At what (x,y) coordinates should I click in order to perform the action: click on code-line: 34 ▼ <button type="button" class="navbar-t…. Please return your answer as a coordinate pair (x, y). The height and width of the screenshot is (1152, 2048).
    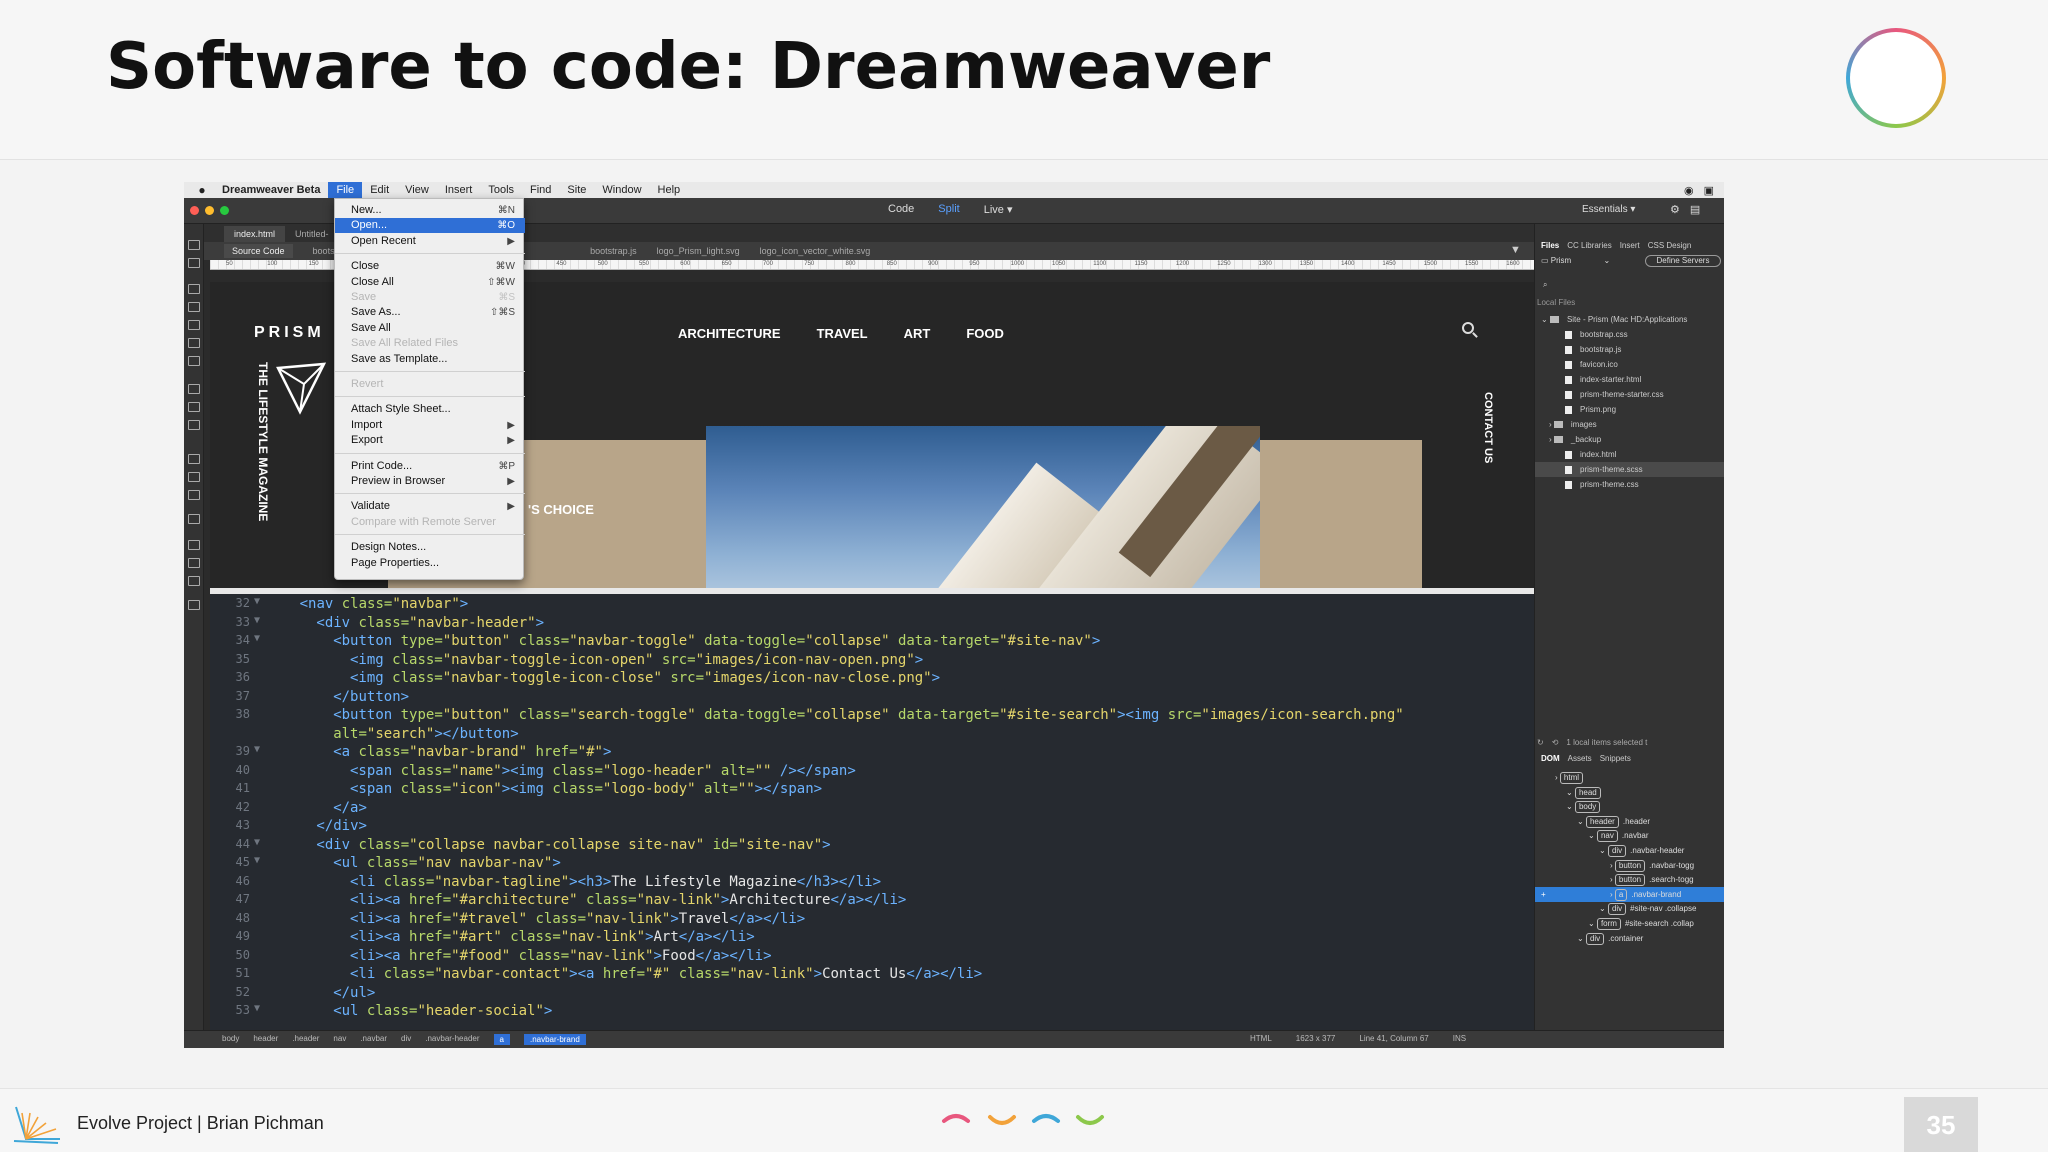
    Looking at the image, I should click on (655, 642).